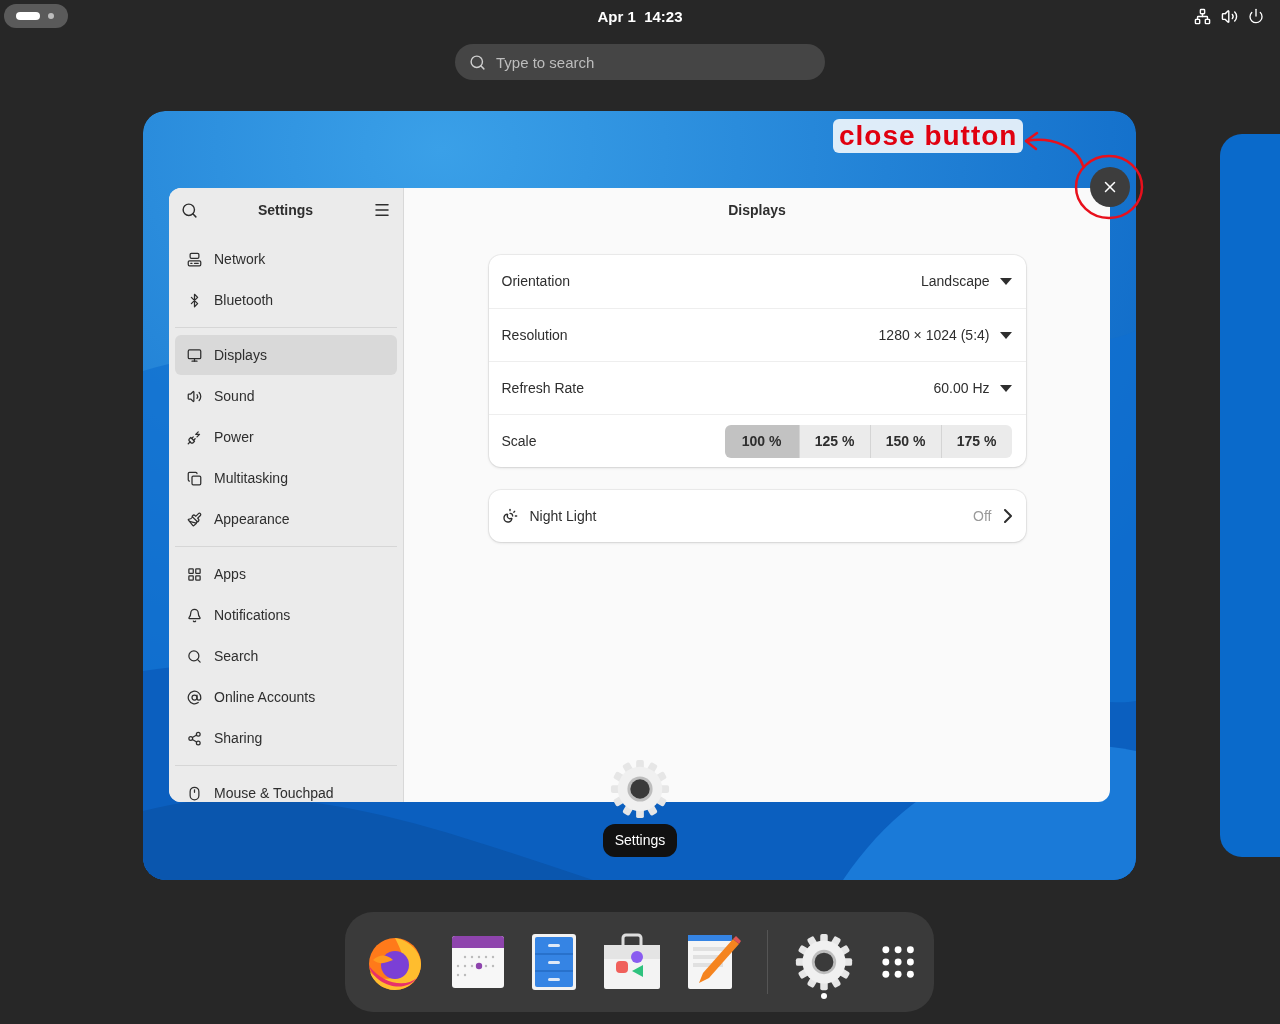 The image size is (1280, 1024). I want to click on power-icon, so click(1256, 16).